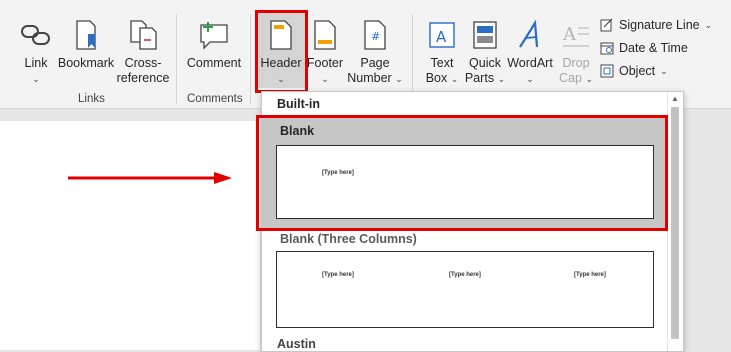  I want to click on group-label-links: Links, so click(91, 99).